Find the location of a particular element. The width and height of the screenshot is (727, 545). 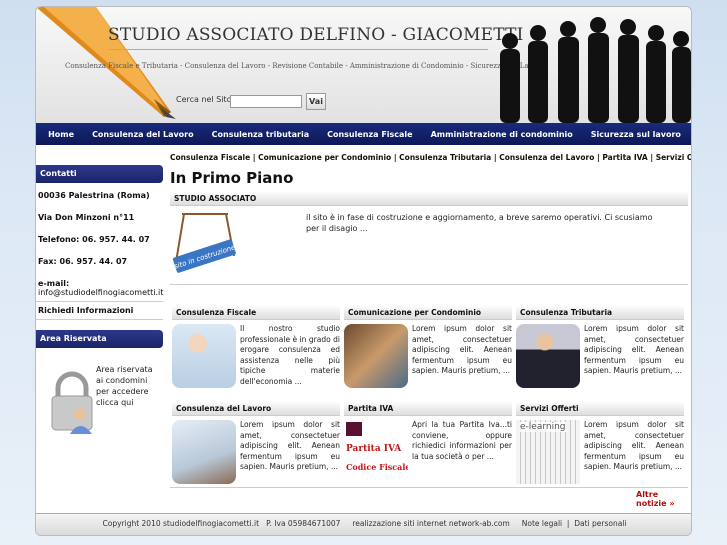

address-city: 00036 Palestrina (Roma) is located at coordinates (94, 195).